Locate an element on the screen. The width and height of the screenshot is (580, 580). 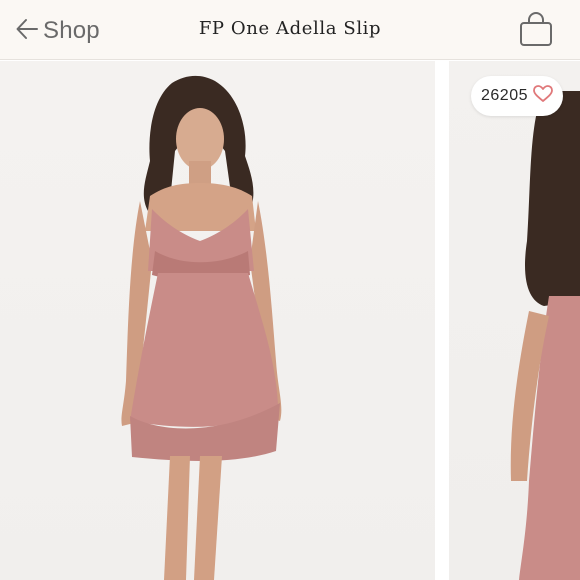
like-count: 26205 is located at coordinates (504, 95).